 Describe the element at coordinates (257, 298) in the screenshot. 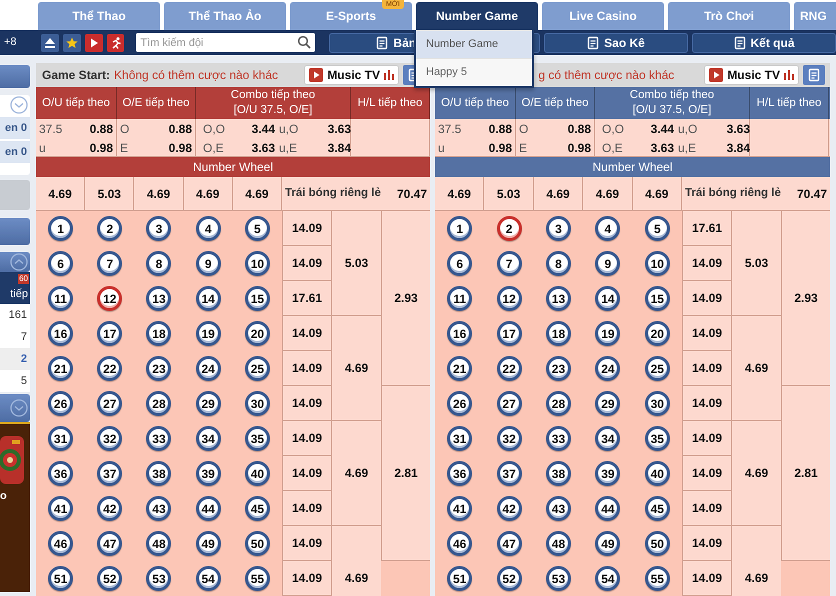

I see `number-ball: 15` at that location.